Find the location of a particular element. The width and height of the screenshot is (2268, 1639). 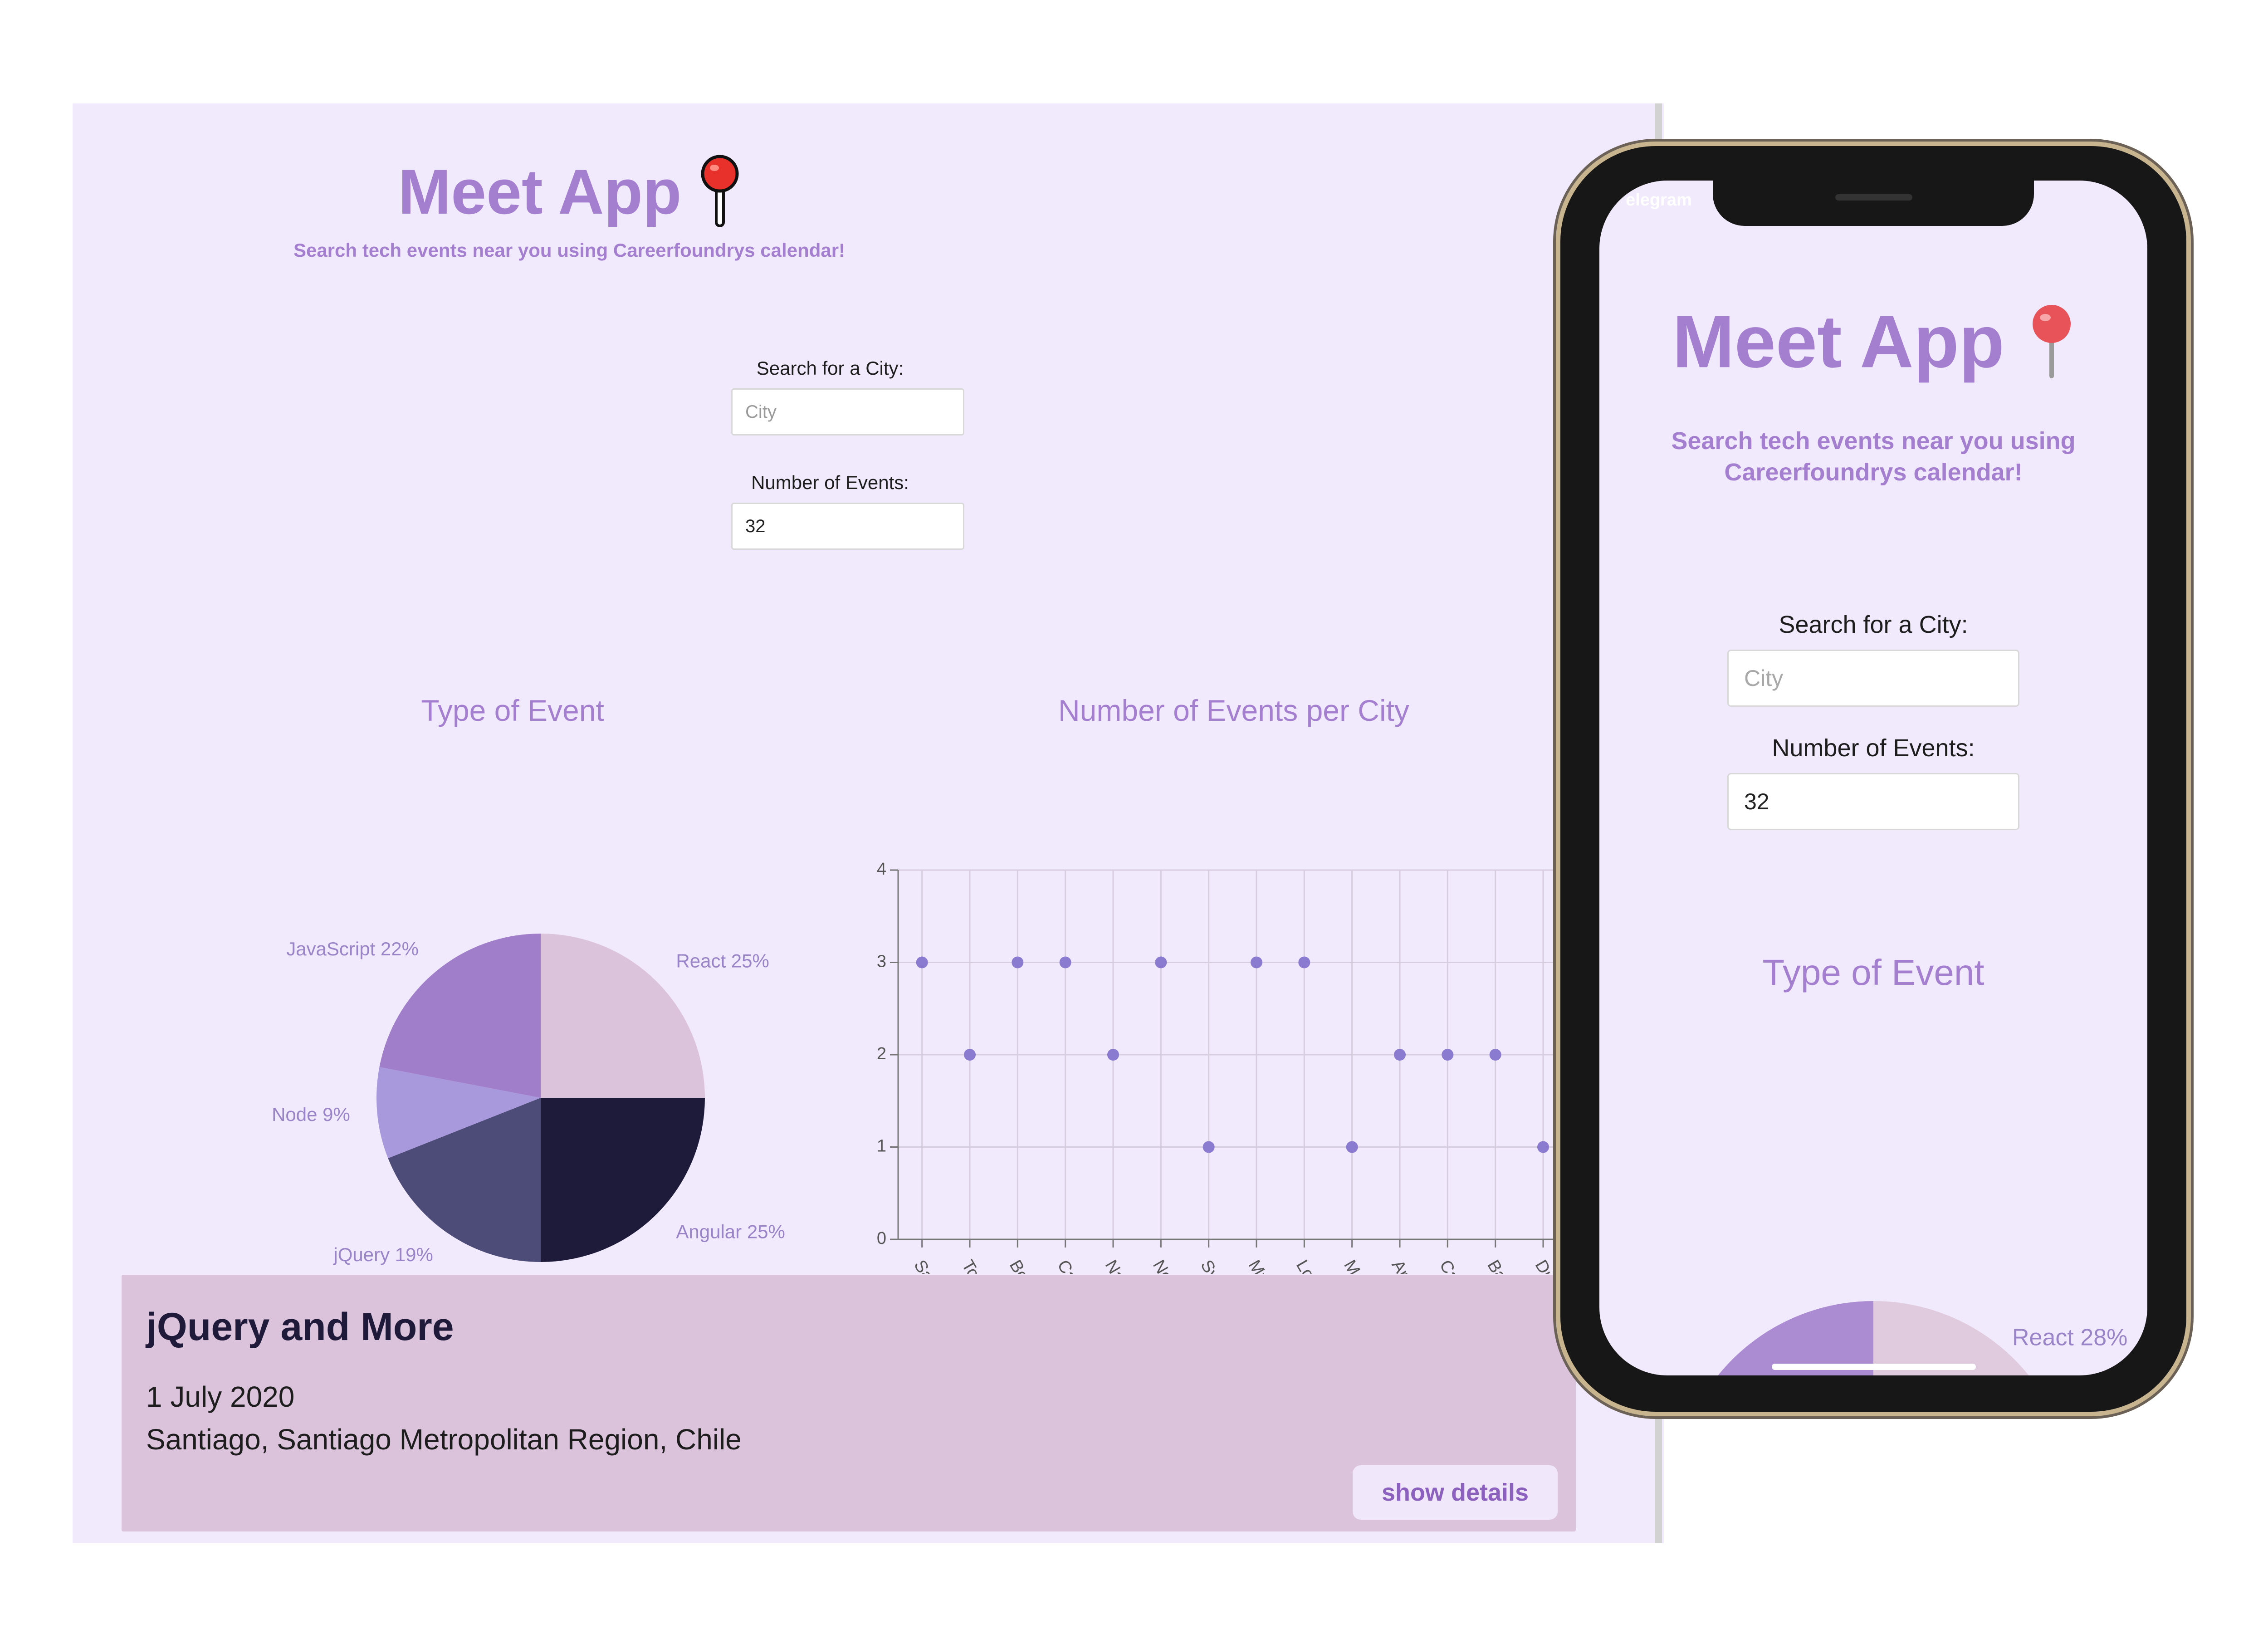

pie-label-javascript: JavaScript 22% is located at coordinates (353, 949).